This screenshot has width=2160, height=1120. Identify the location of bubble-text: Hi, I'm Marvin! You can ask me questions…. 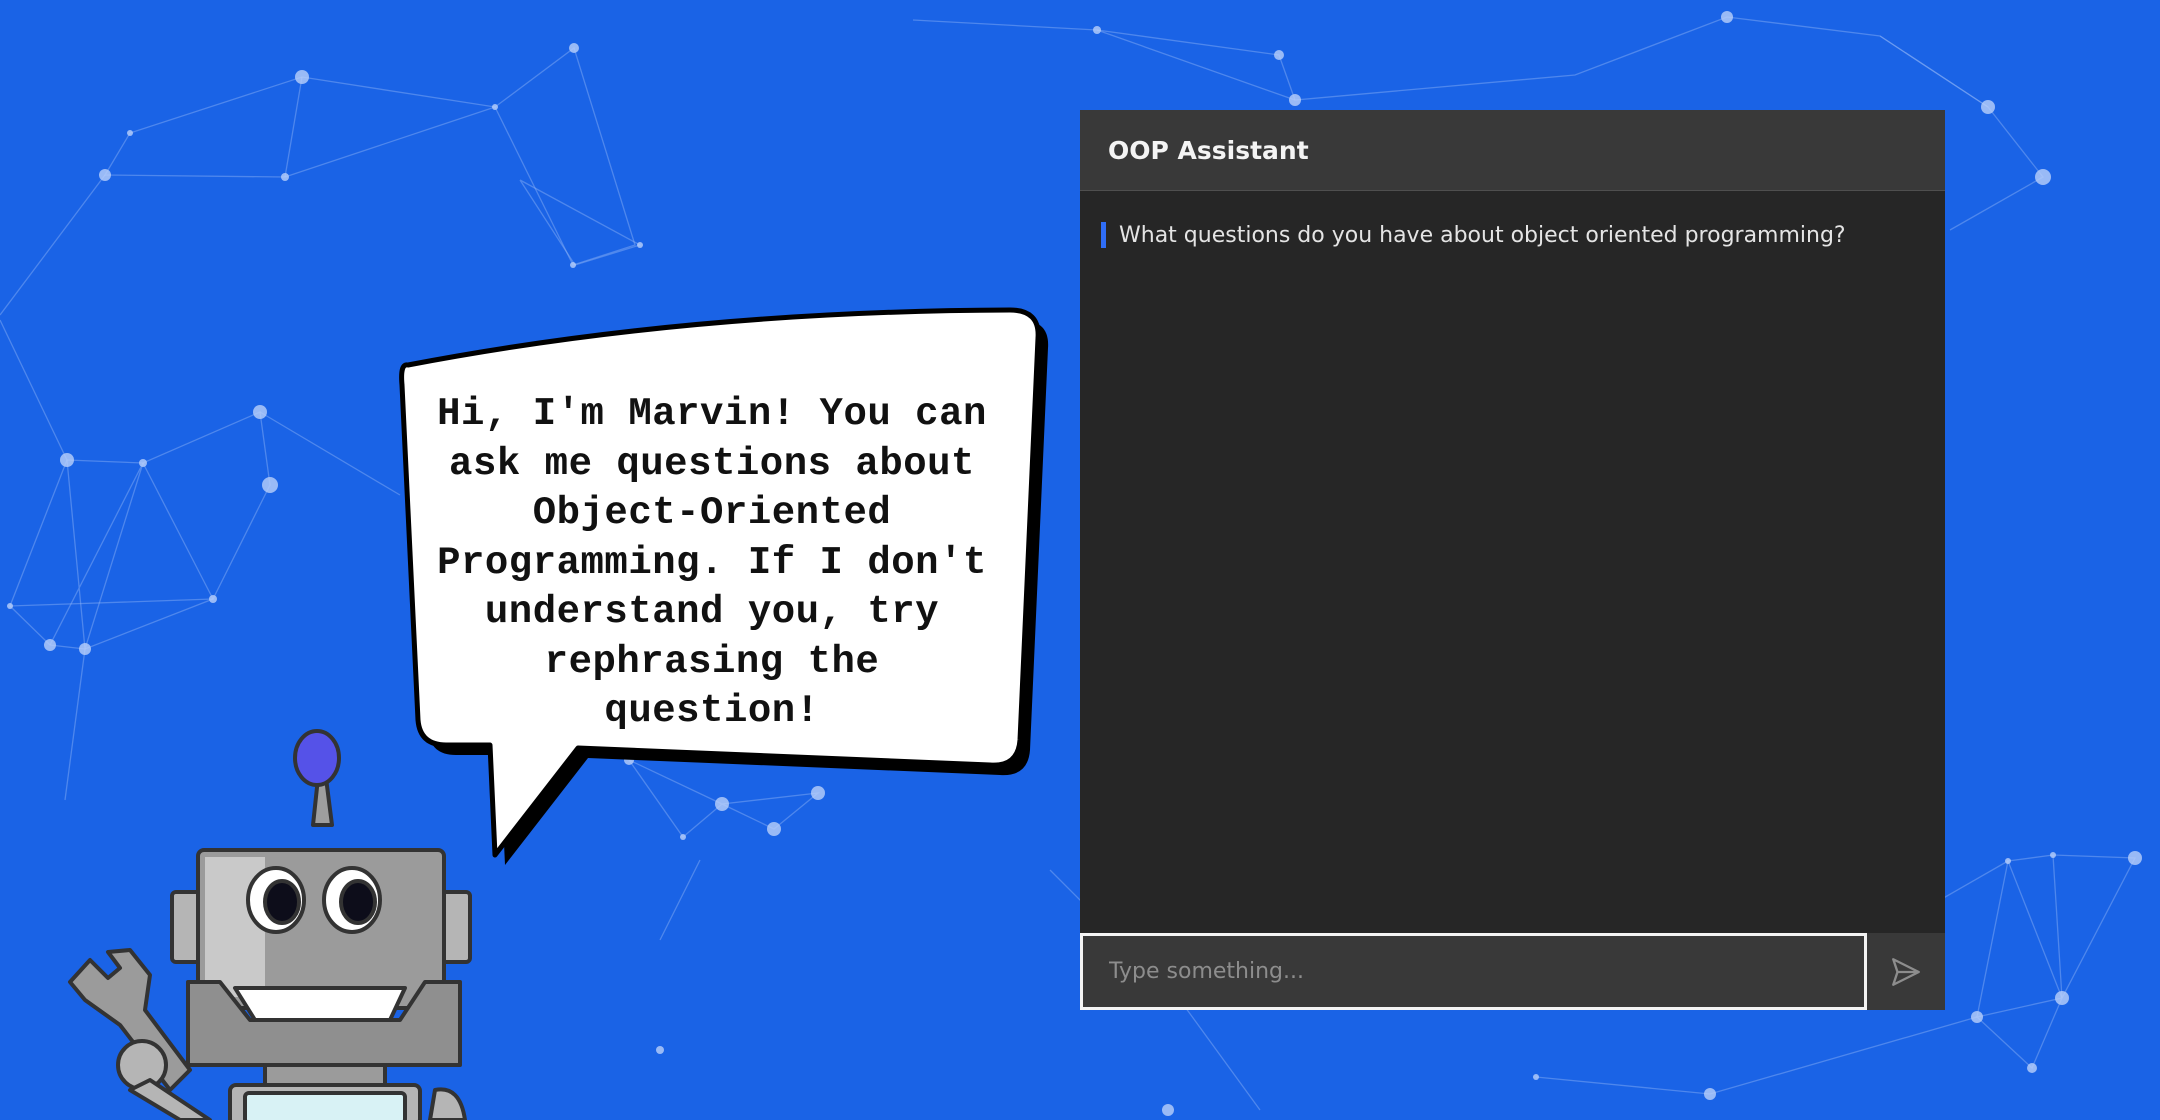
(712, 563).